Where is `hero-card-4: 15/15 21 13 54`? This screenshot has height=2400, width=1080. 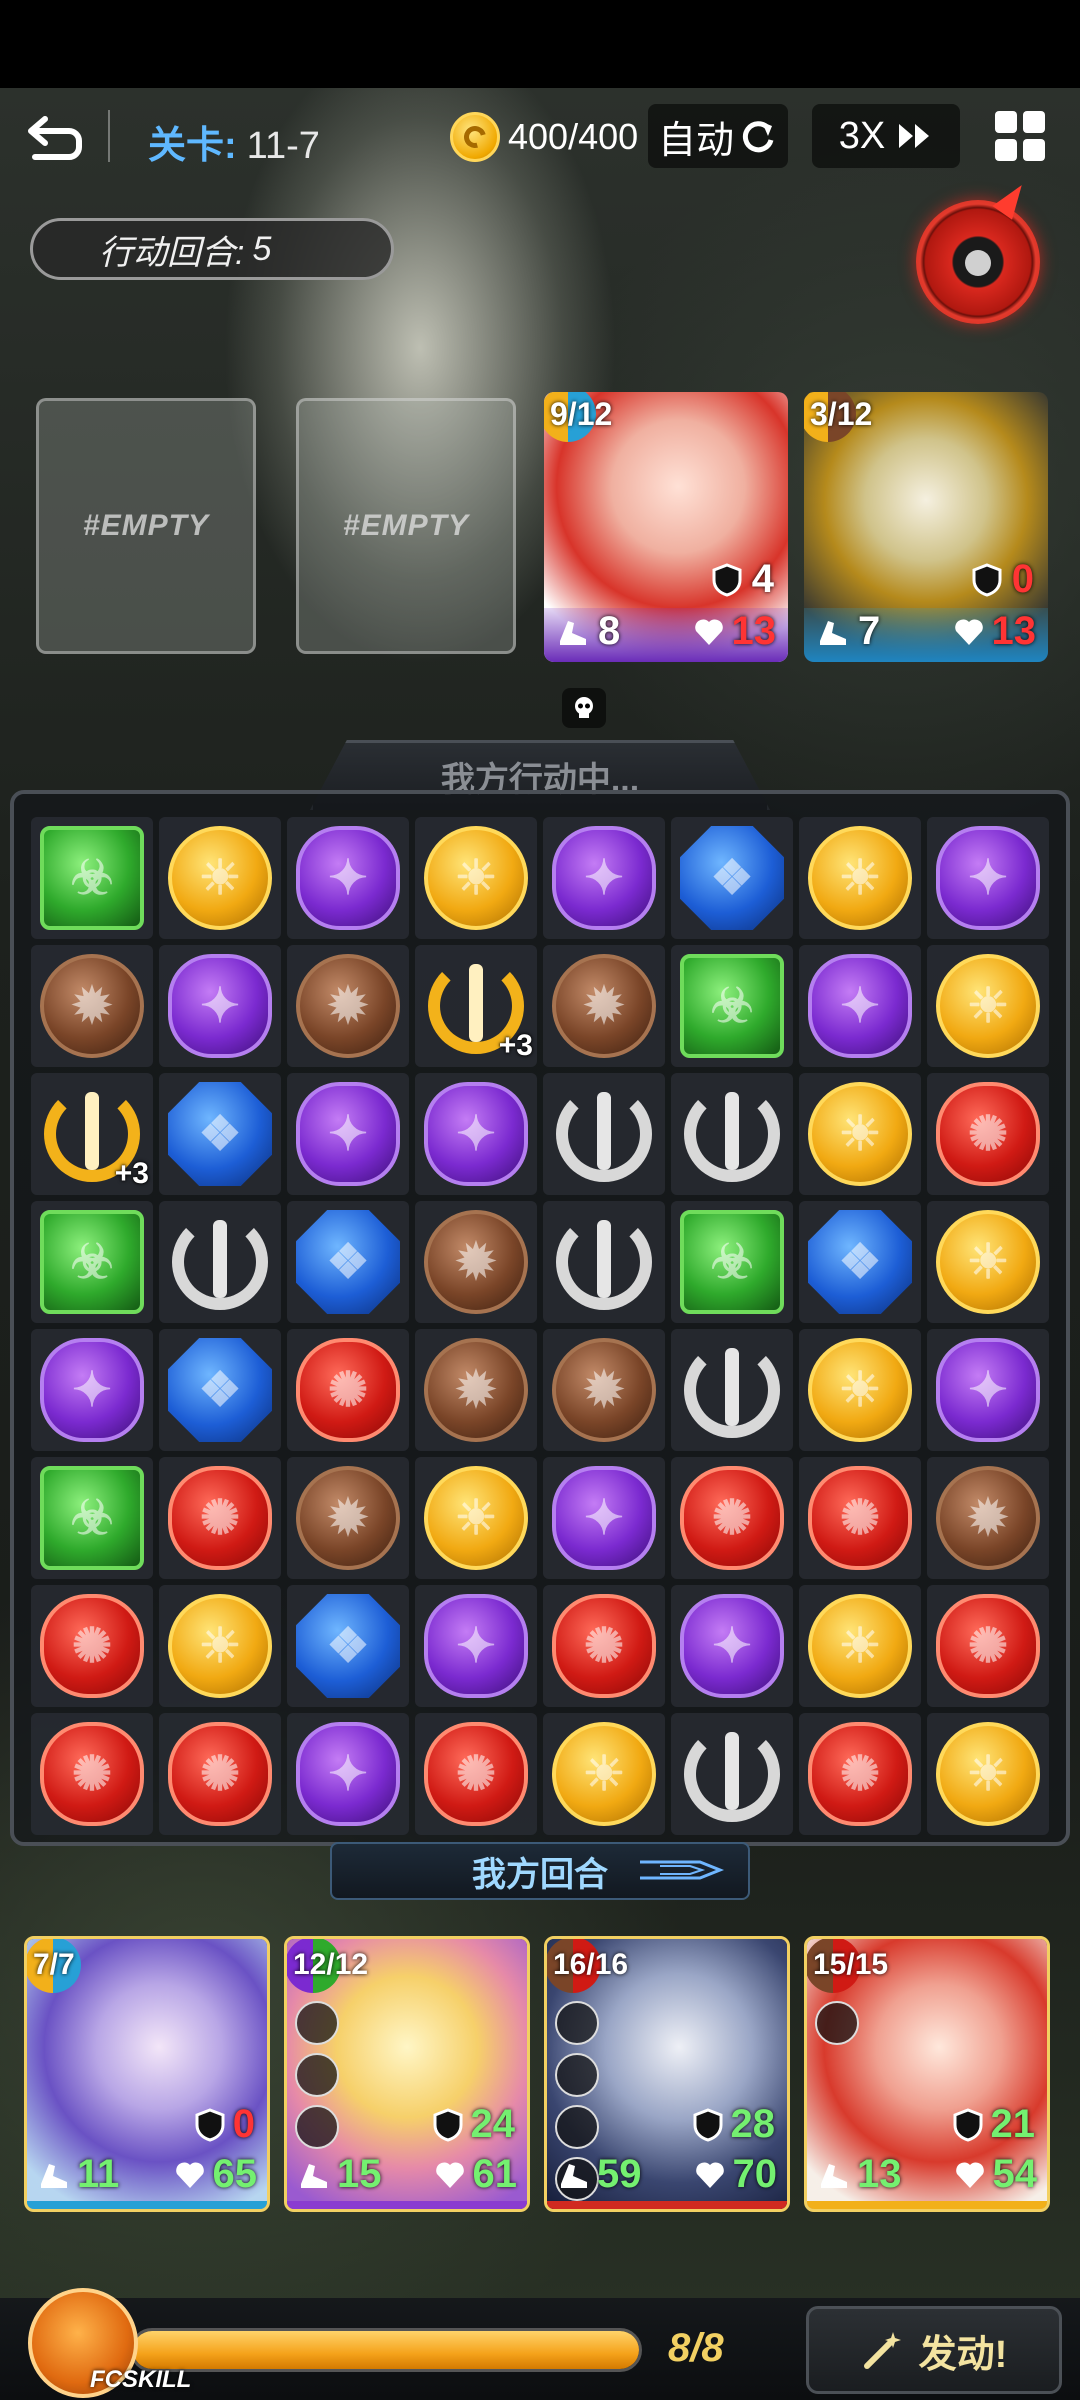
hero-card-4: 15/15 21 13 54 is located at coordinates (927, 2074).